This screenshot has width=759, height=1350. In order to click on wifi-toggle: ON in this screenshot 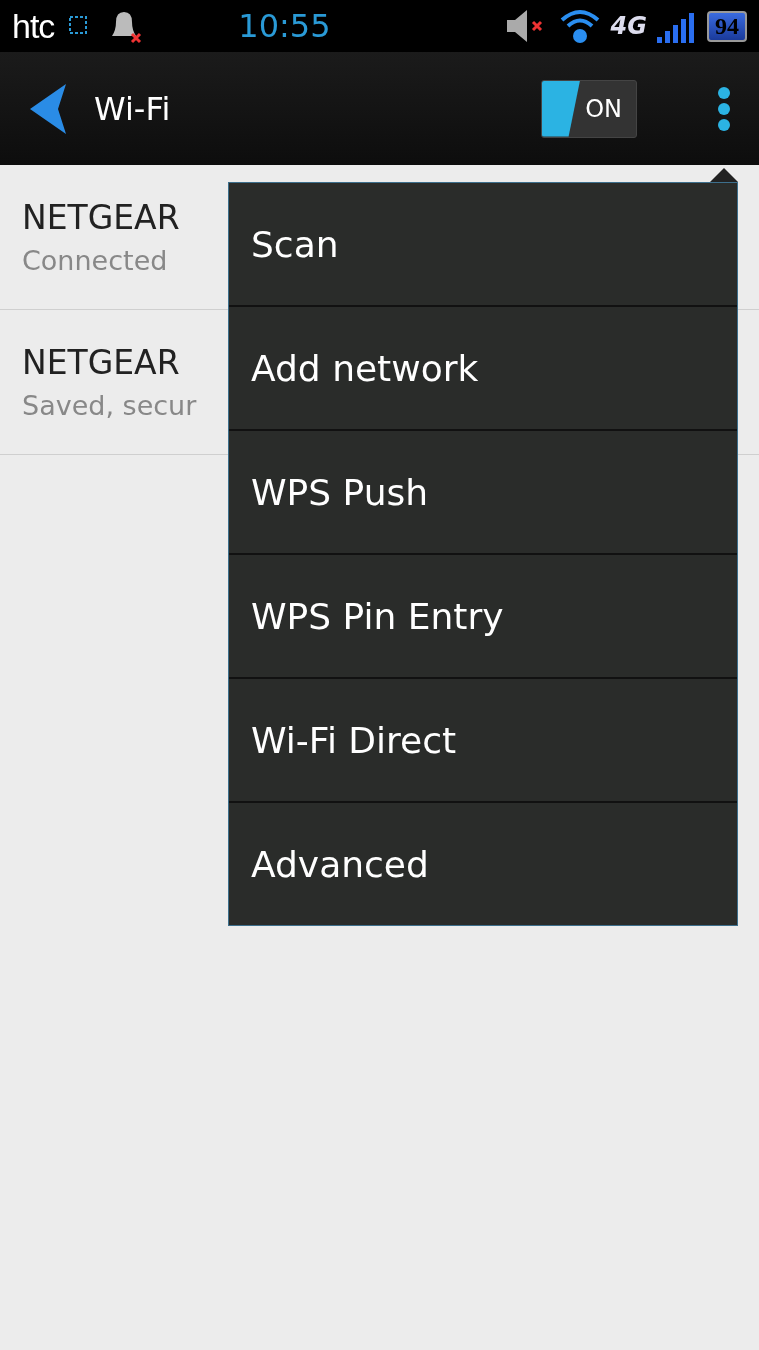, I will do `click(589, 108)`.